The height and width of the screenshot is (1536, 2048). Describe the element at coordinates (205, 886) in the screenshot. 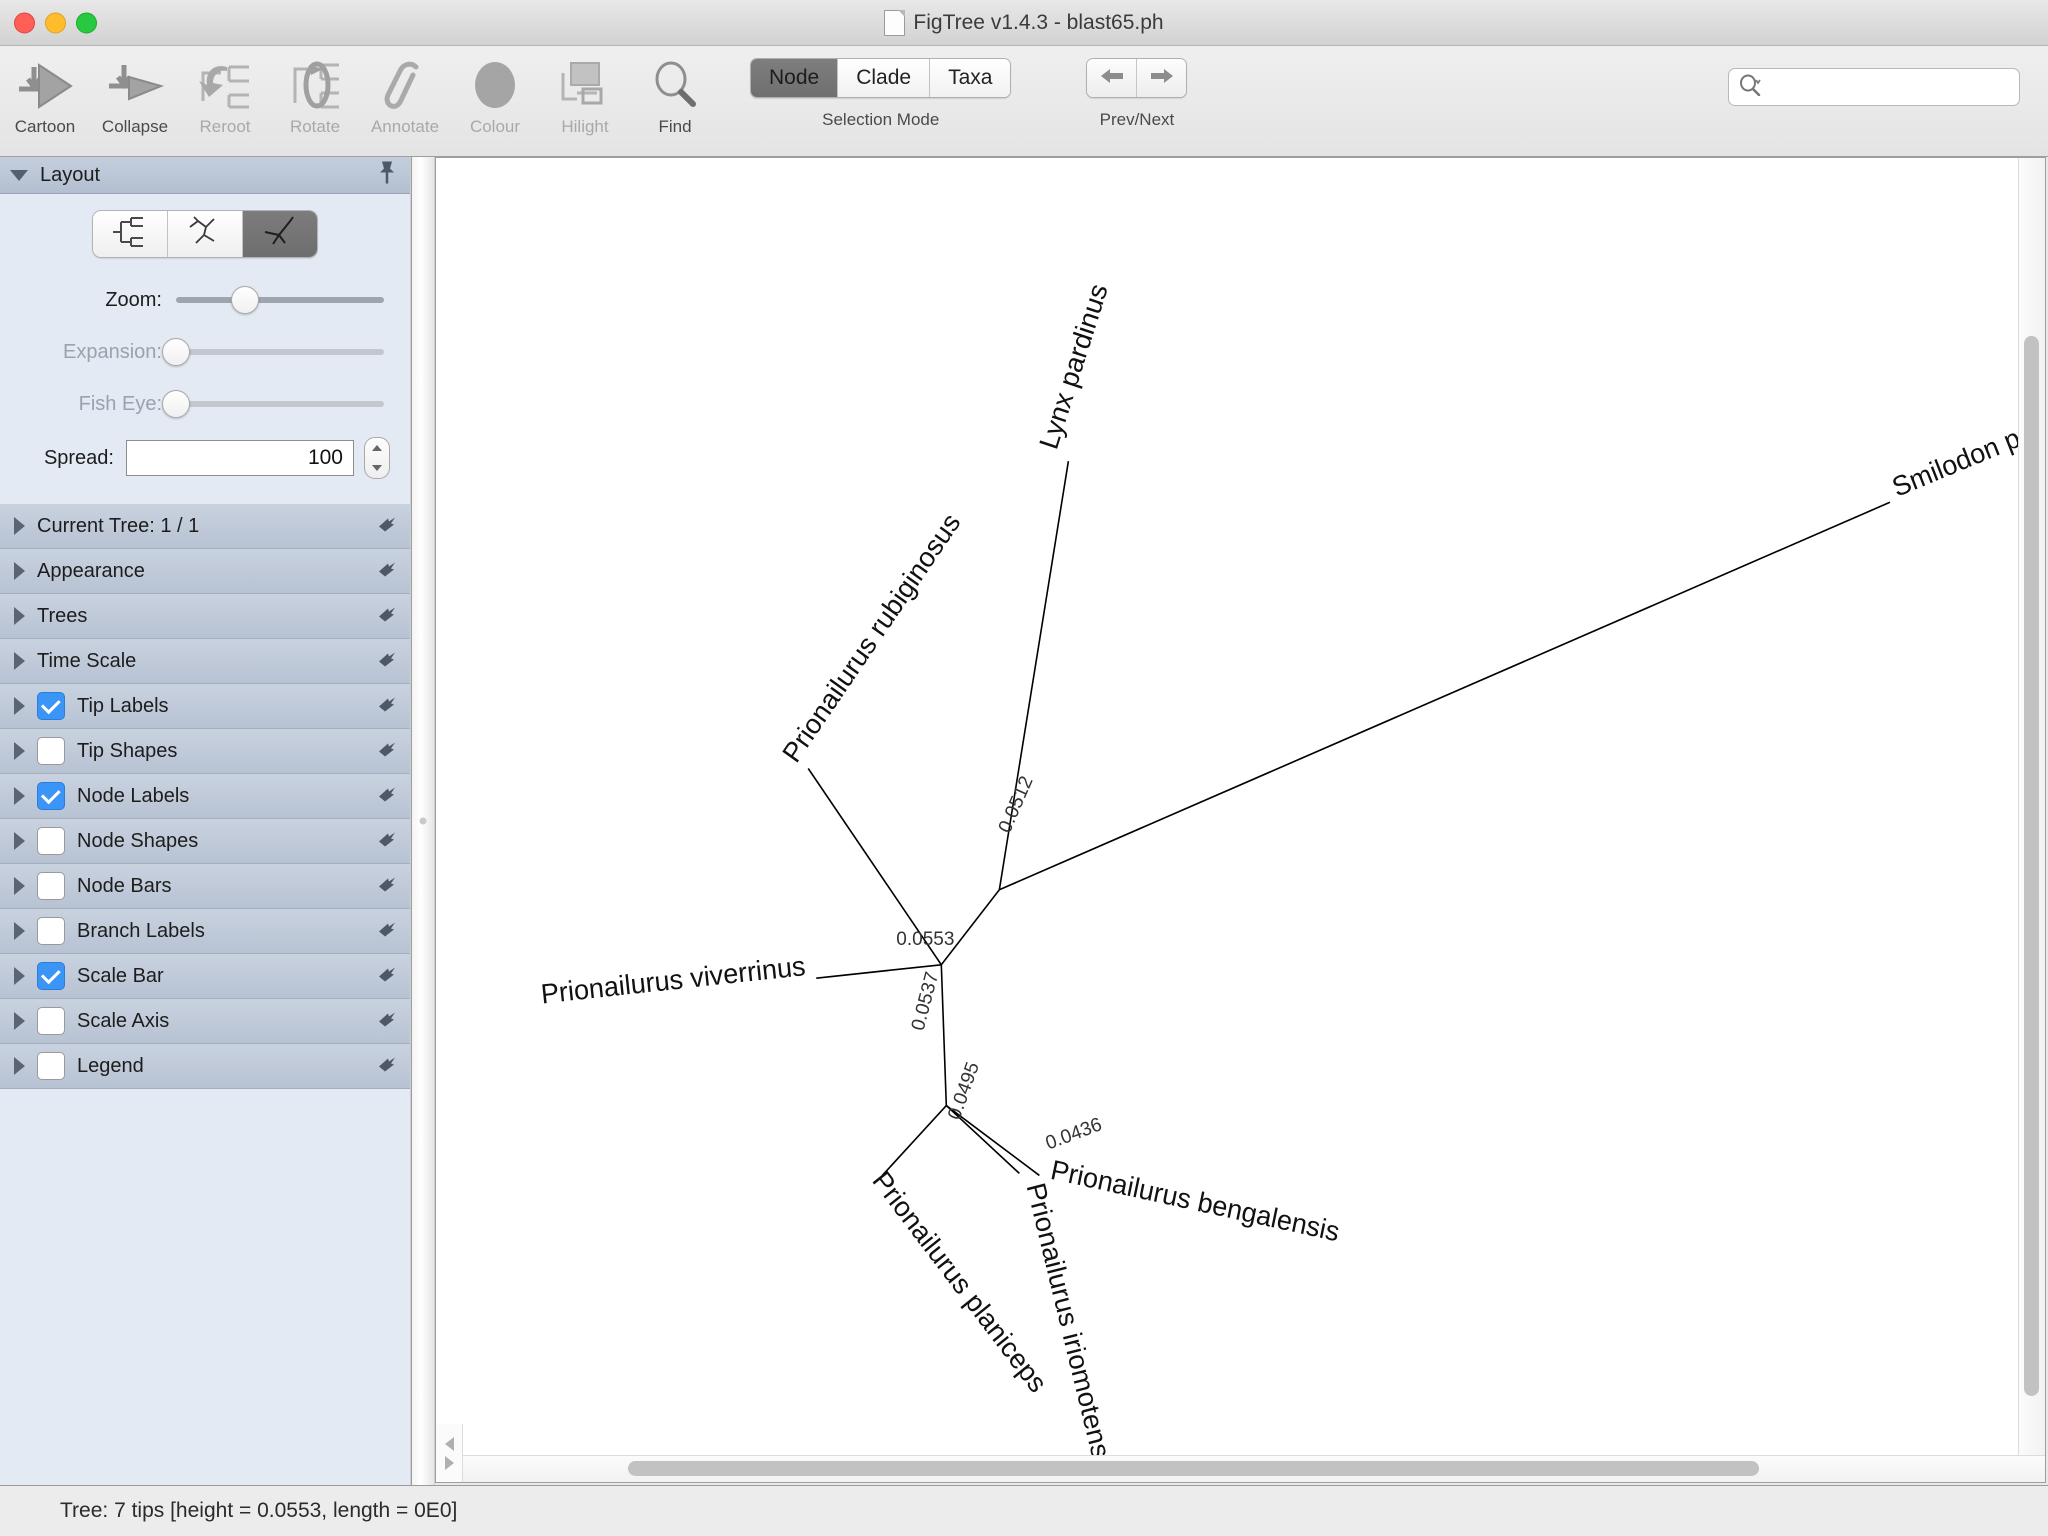

I see `sidebar-item-node-bars: Node Bars` at that location.